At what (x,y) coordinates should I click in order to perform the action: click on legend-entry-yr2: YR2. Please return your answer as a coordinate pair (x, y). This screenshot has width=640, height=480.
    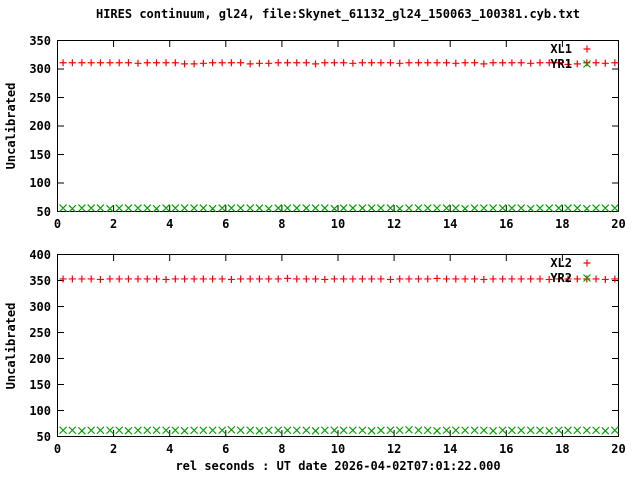
    Looking at the image, I should click on (572, 277).